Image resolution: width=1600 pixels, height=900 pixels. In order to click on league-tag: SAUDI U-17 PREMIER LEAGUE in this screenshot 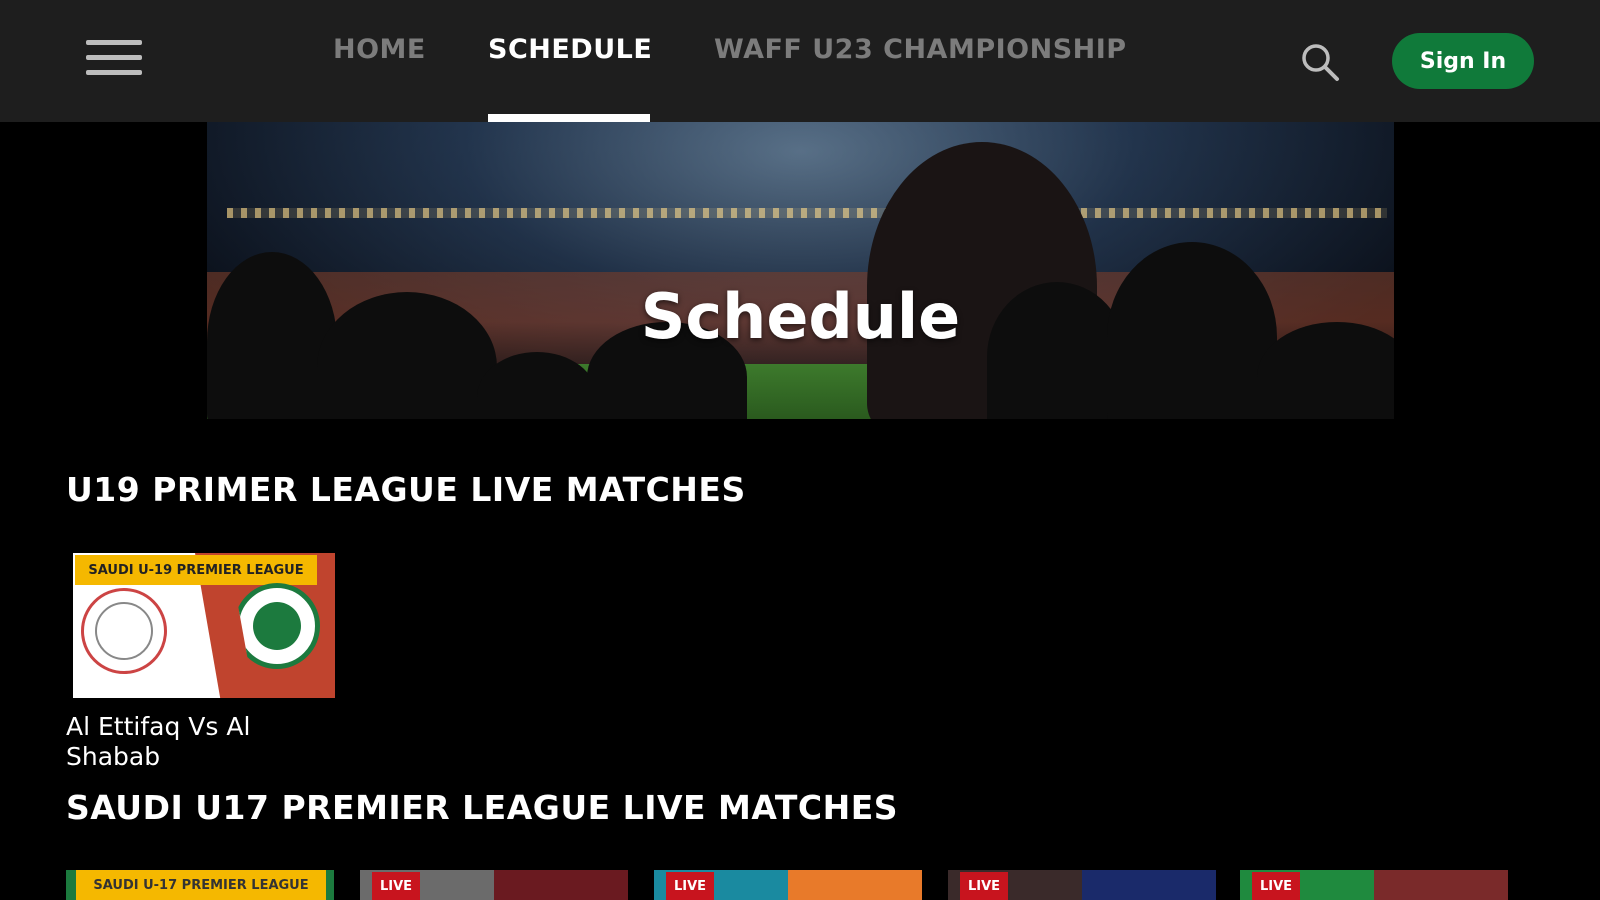, I will do `click(201, 885)`.